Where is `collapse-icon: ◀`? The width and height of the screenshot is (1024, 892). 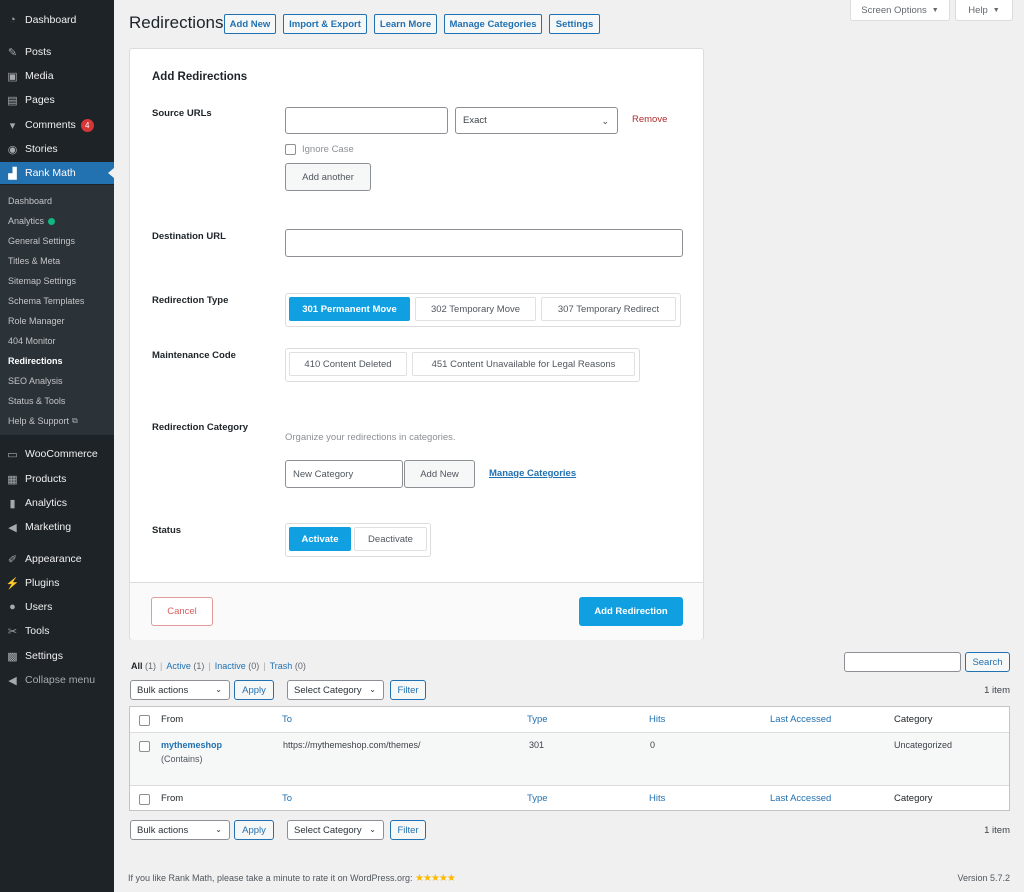 collapse-icon: ◀ is located at coordinates (12, 680).